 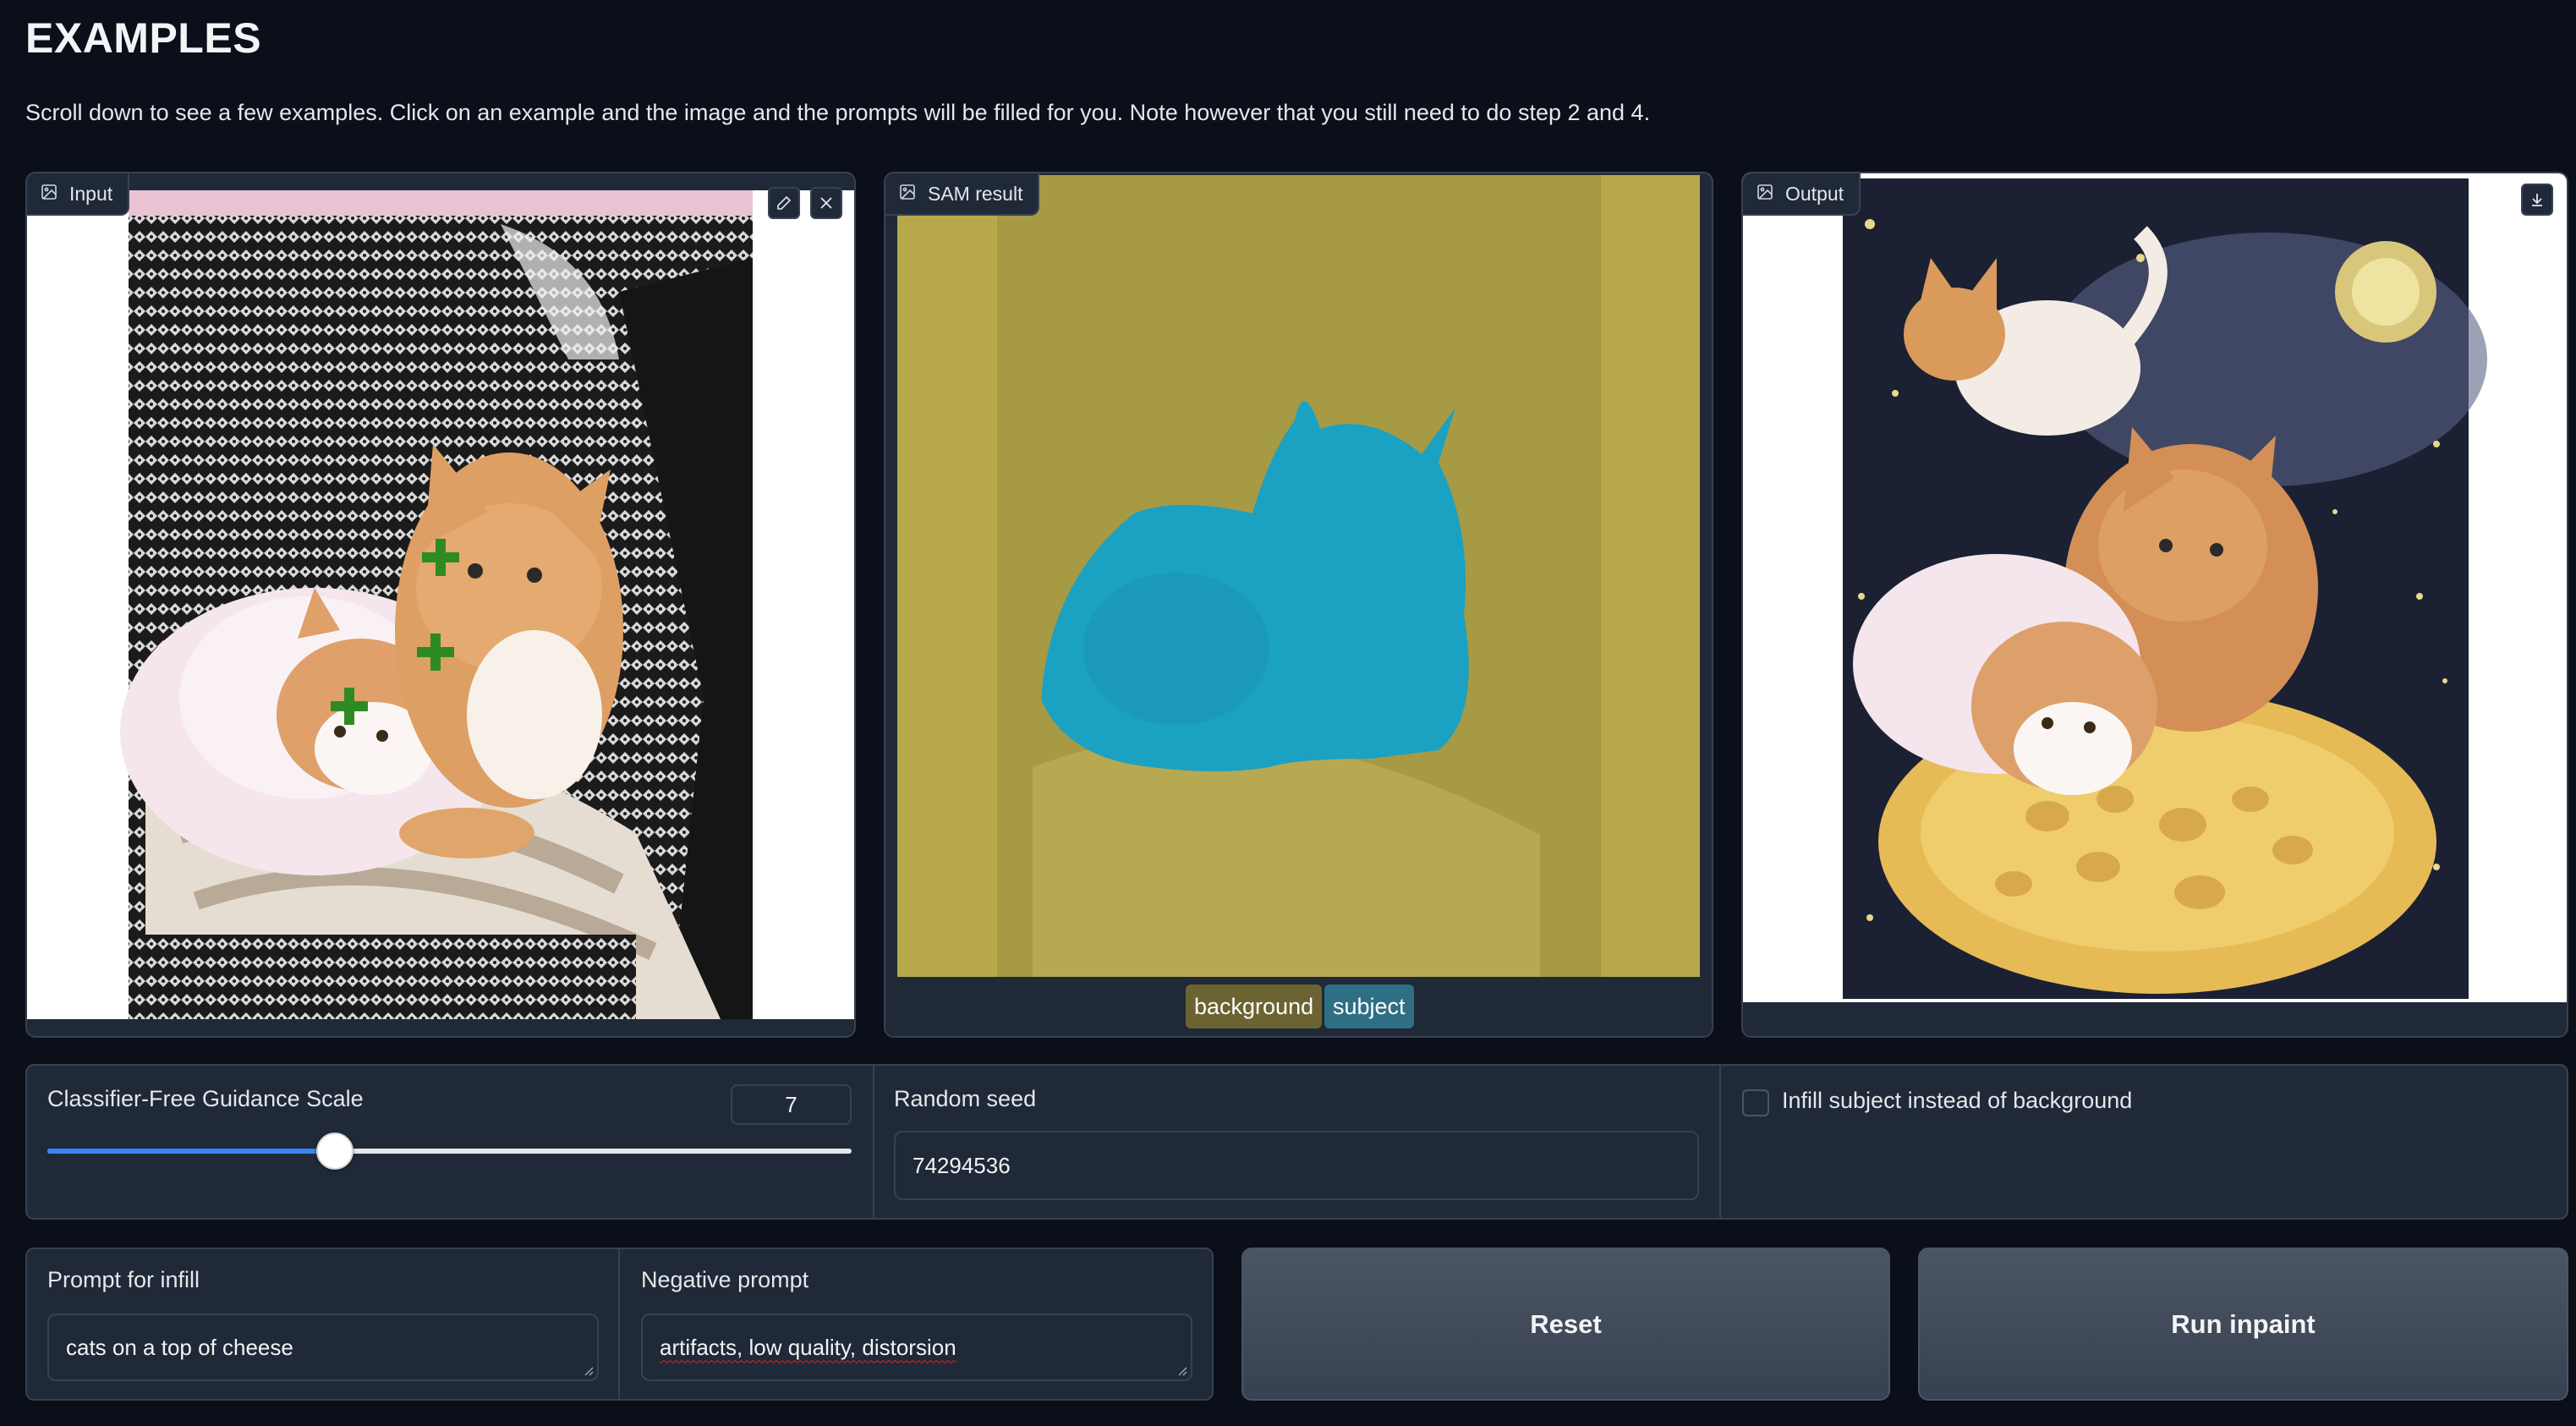 I want to click on infill-prompt-label: Prompt for infill, so click(x=123, y=1279).